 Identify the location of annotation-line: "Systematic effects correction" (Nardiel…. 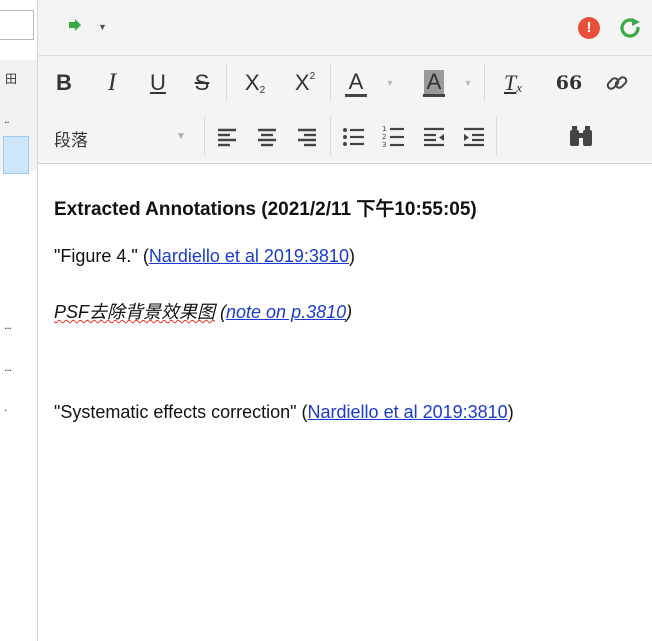
(284, 412).